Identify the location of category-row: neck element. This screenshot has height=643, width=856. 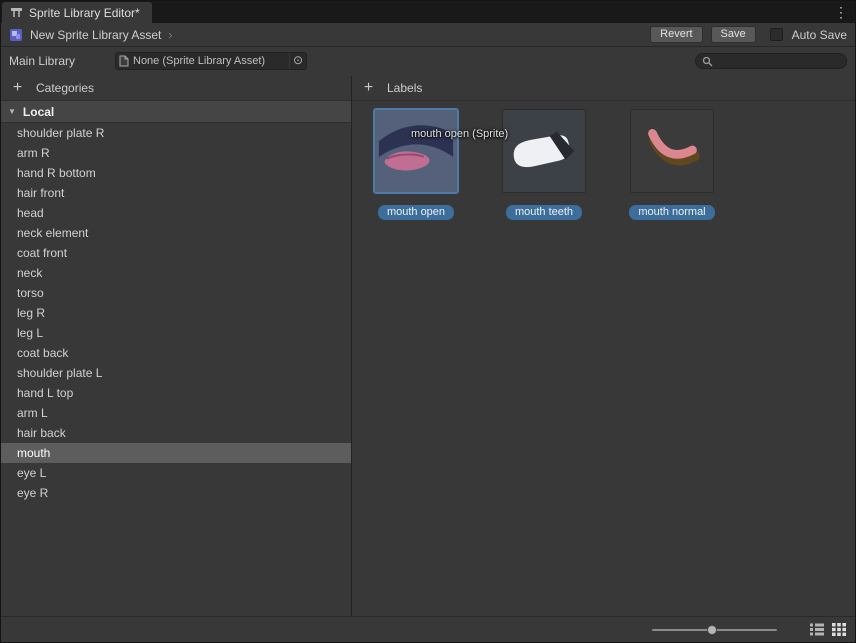
(176, 233).